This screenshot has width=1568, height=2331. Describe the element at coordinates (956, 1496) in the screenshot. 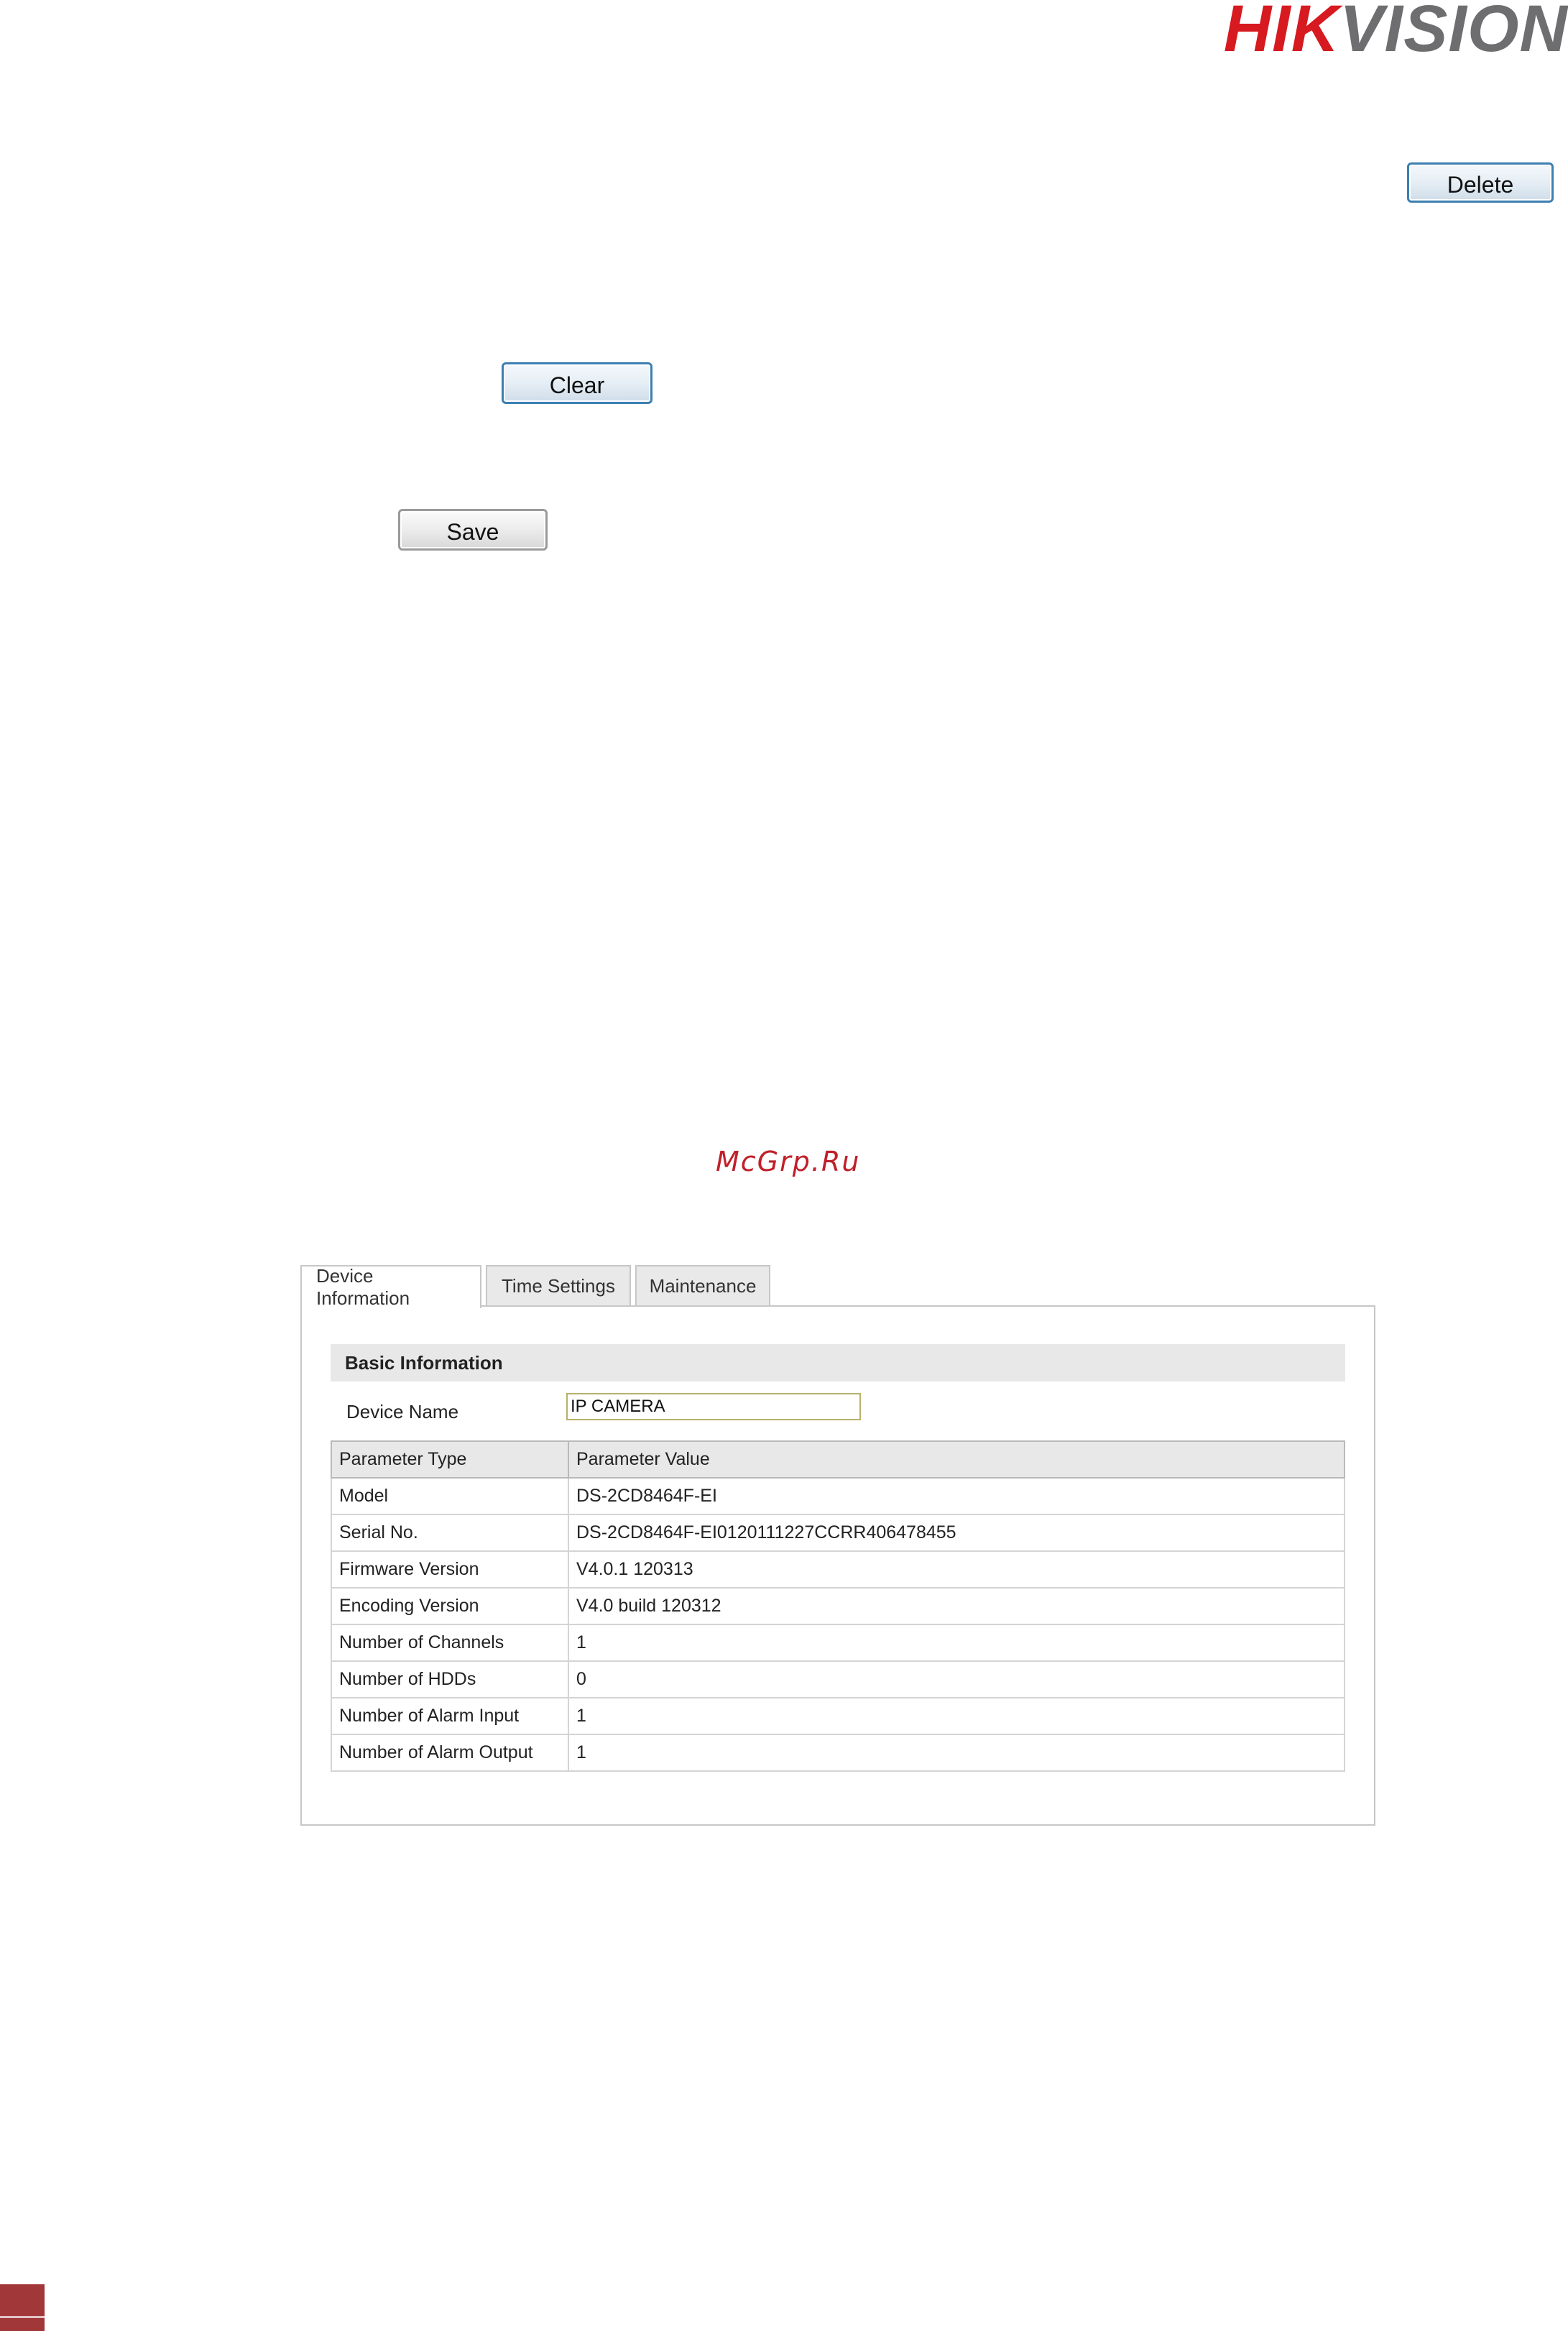

I see `parameter-value-cell: DS-2CD8464F-EI` at that location.